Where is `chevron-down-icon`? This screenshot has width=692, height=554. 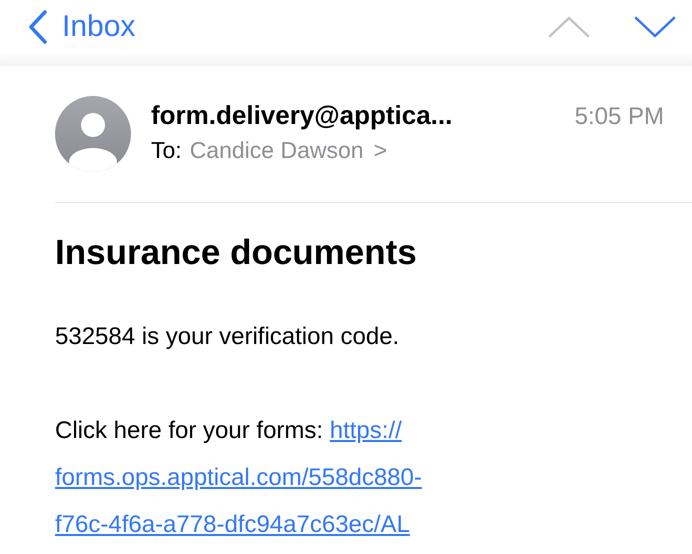 chevron-down-icon is located at coordinates (655, 27).